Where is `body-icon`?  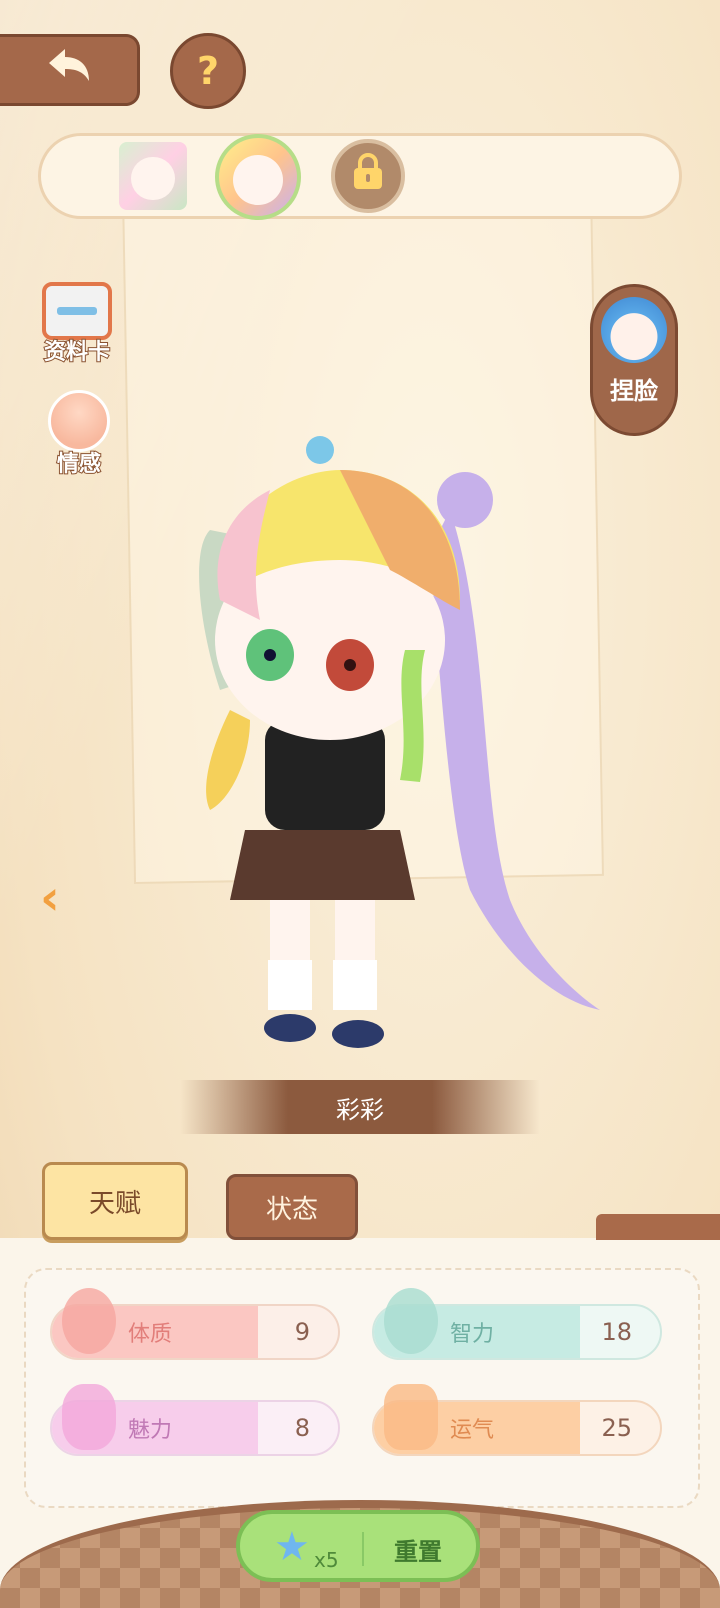
body-icon is located at coordinates (89, 1321).